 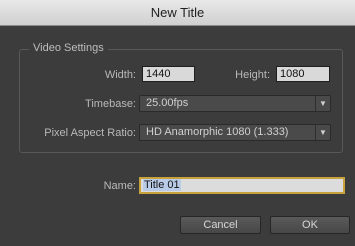 I want to click on title-bar: New Title, so click(x=177, y=13).